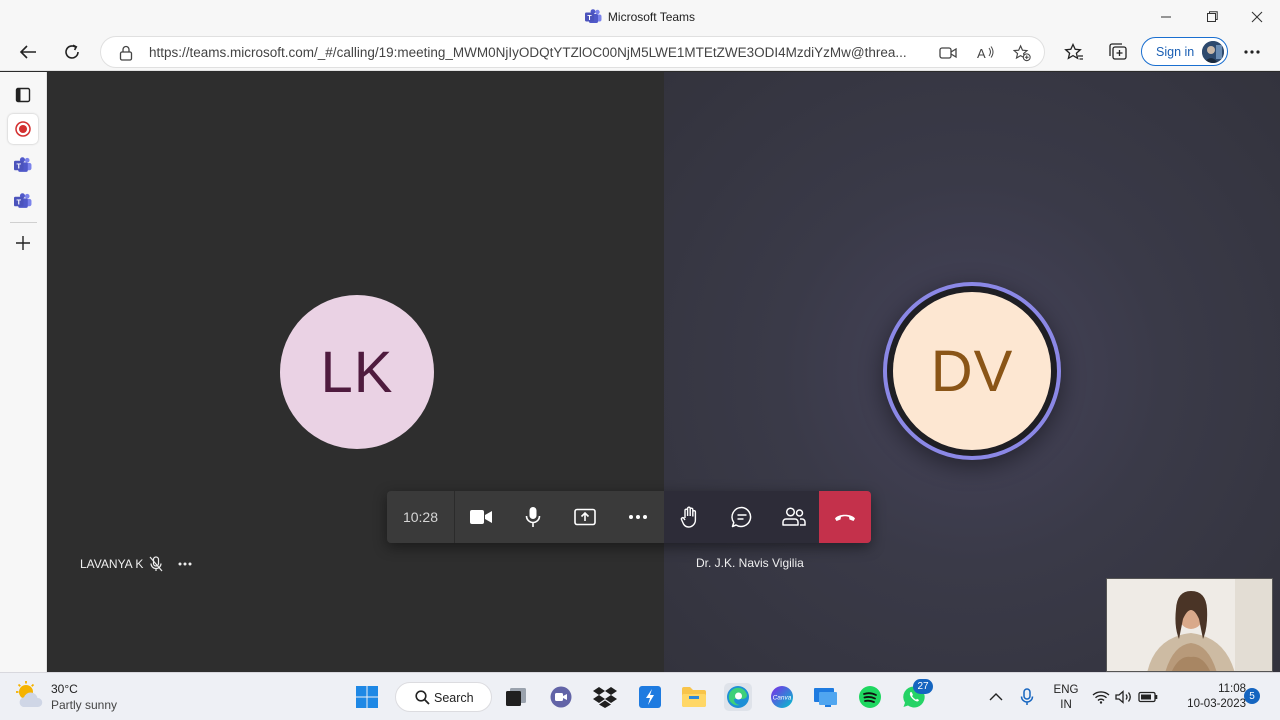  I want to click on back-button, so click(28, 52).